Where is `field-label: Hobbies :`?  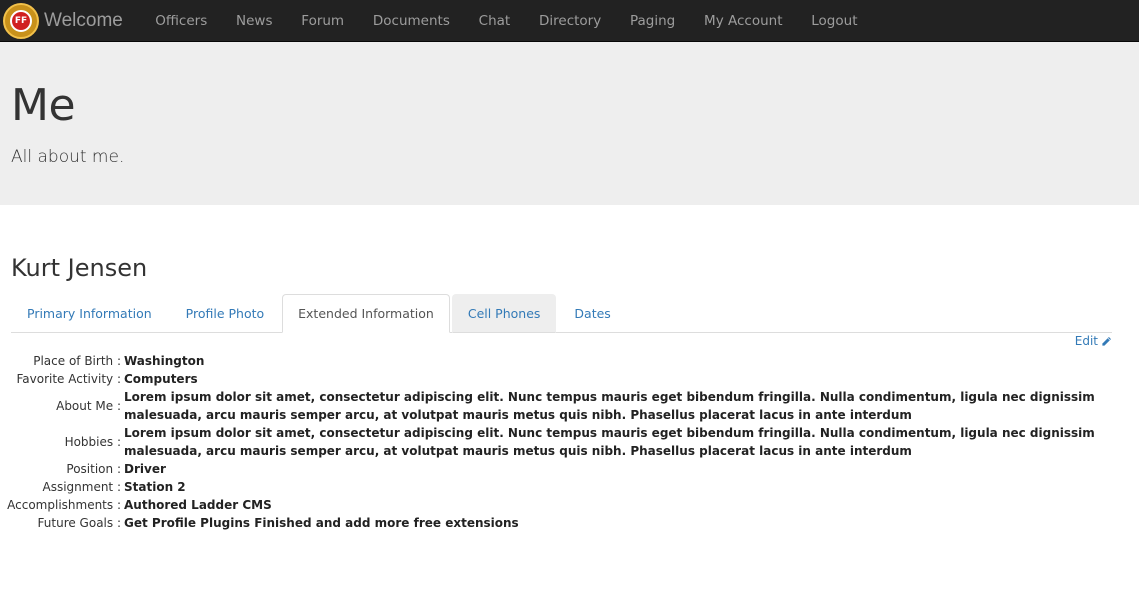 field-label: Hobbies : is located at coordinates (92, 442).